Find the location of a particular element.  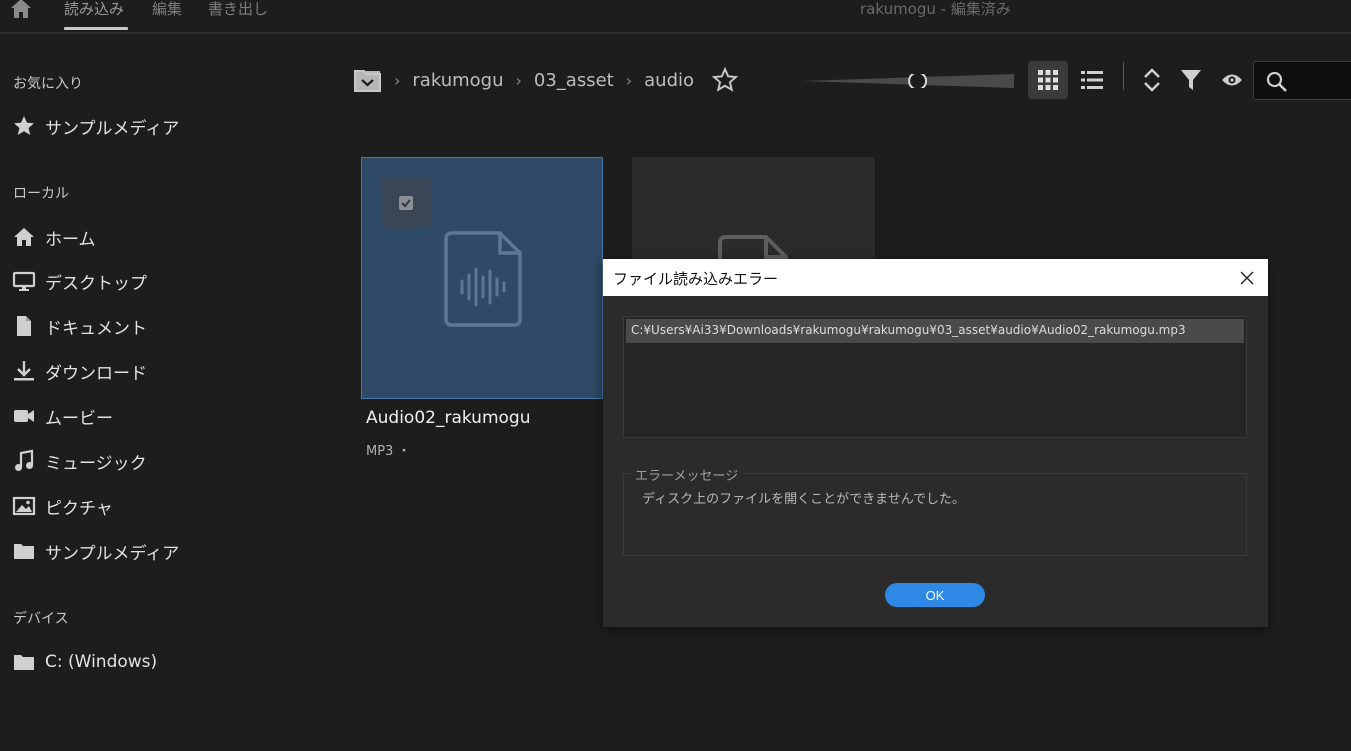

project-title: rakumogu - 編集済み is located at coordinates (935, 9).